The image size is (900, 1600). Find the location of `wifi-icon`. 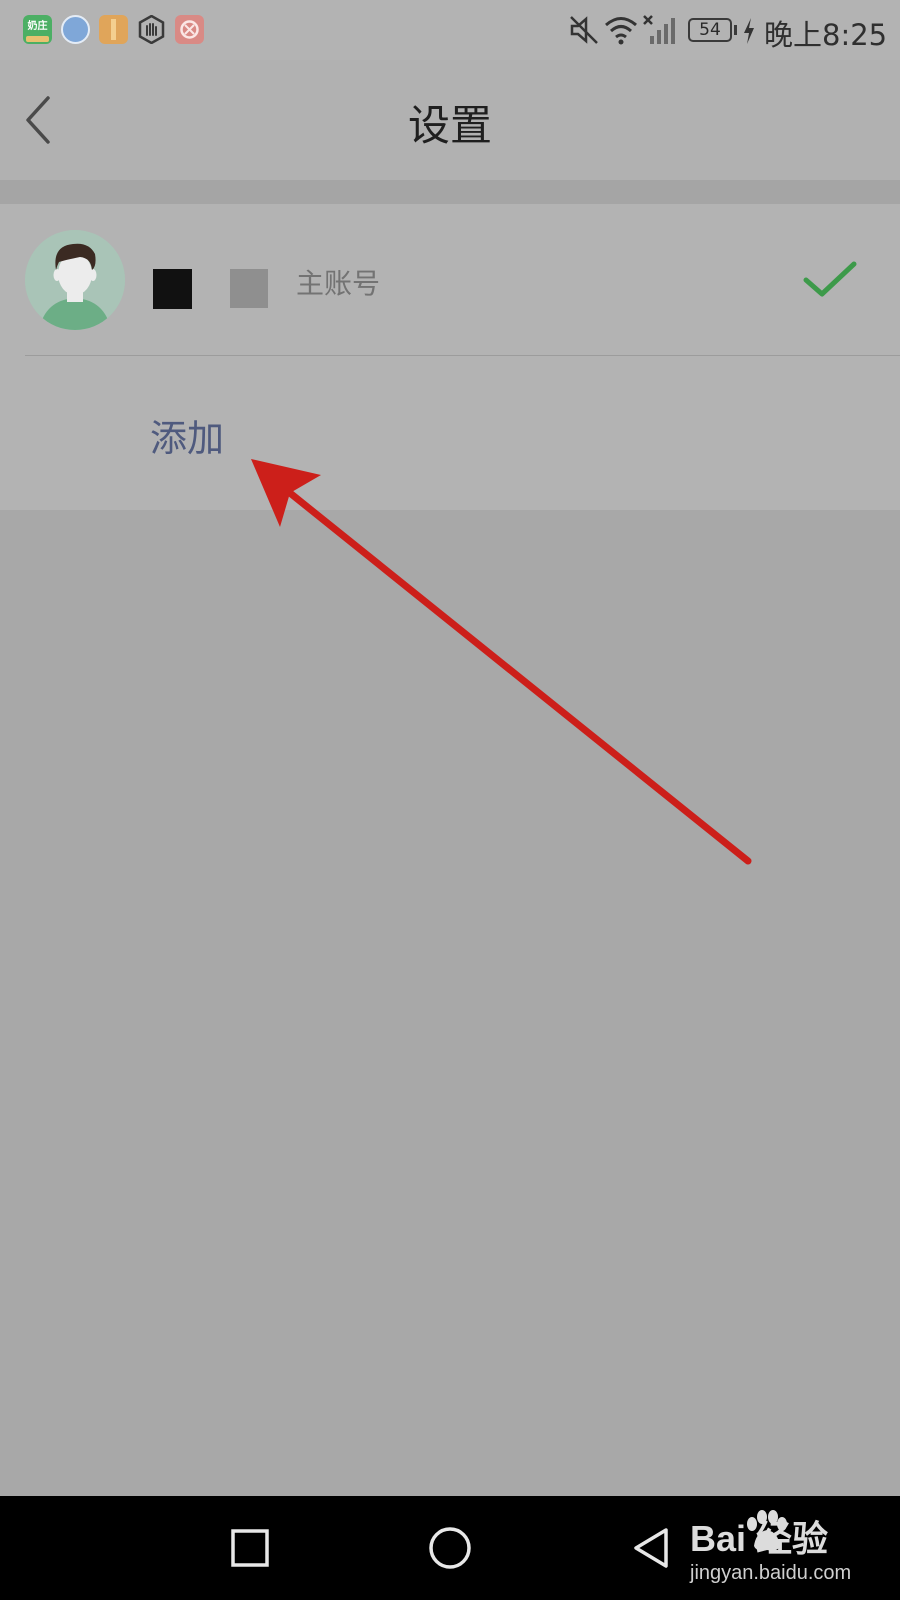

wifi-icon is located at coordinates (621, 31).